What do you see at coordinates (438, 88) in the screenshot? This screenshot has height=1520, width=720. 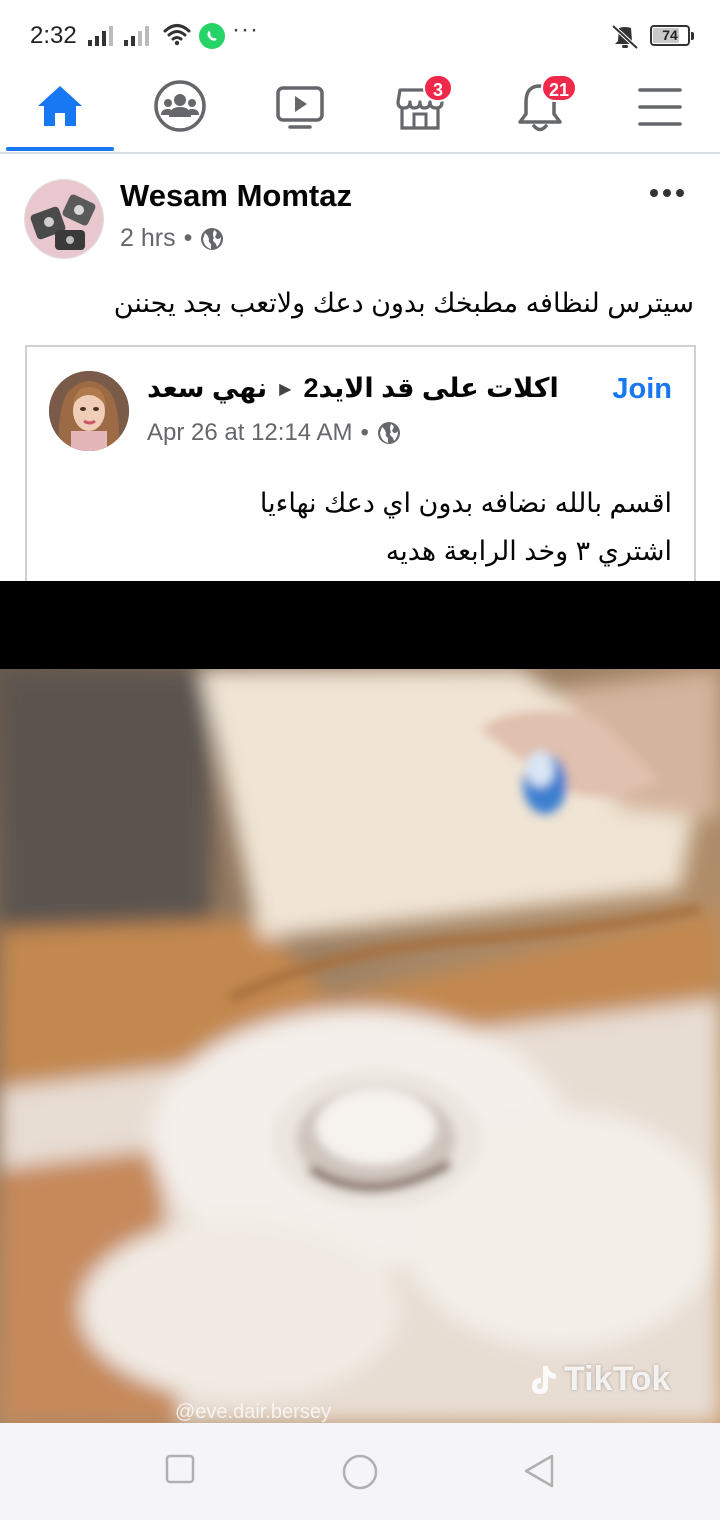 I see `marketplace-badge: 3` at bounding box center [438, 88].